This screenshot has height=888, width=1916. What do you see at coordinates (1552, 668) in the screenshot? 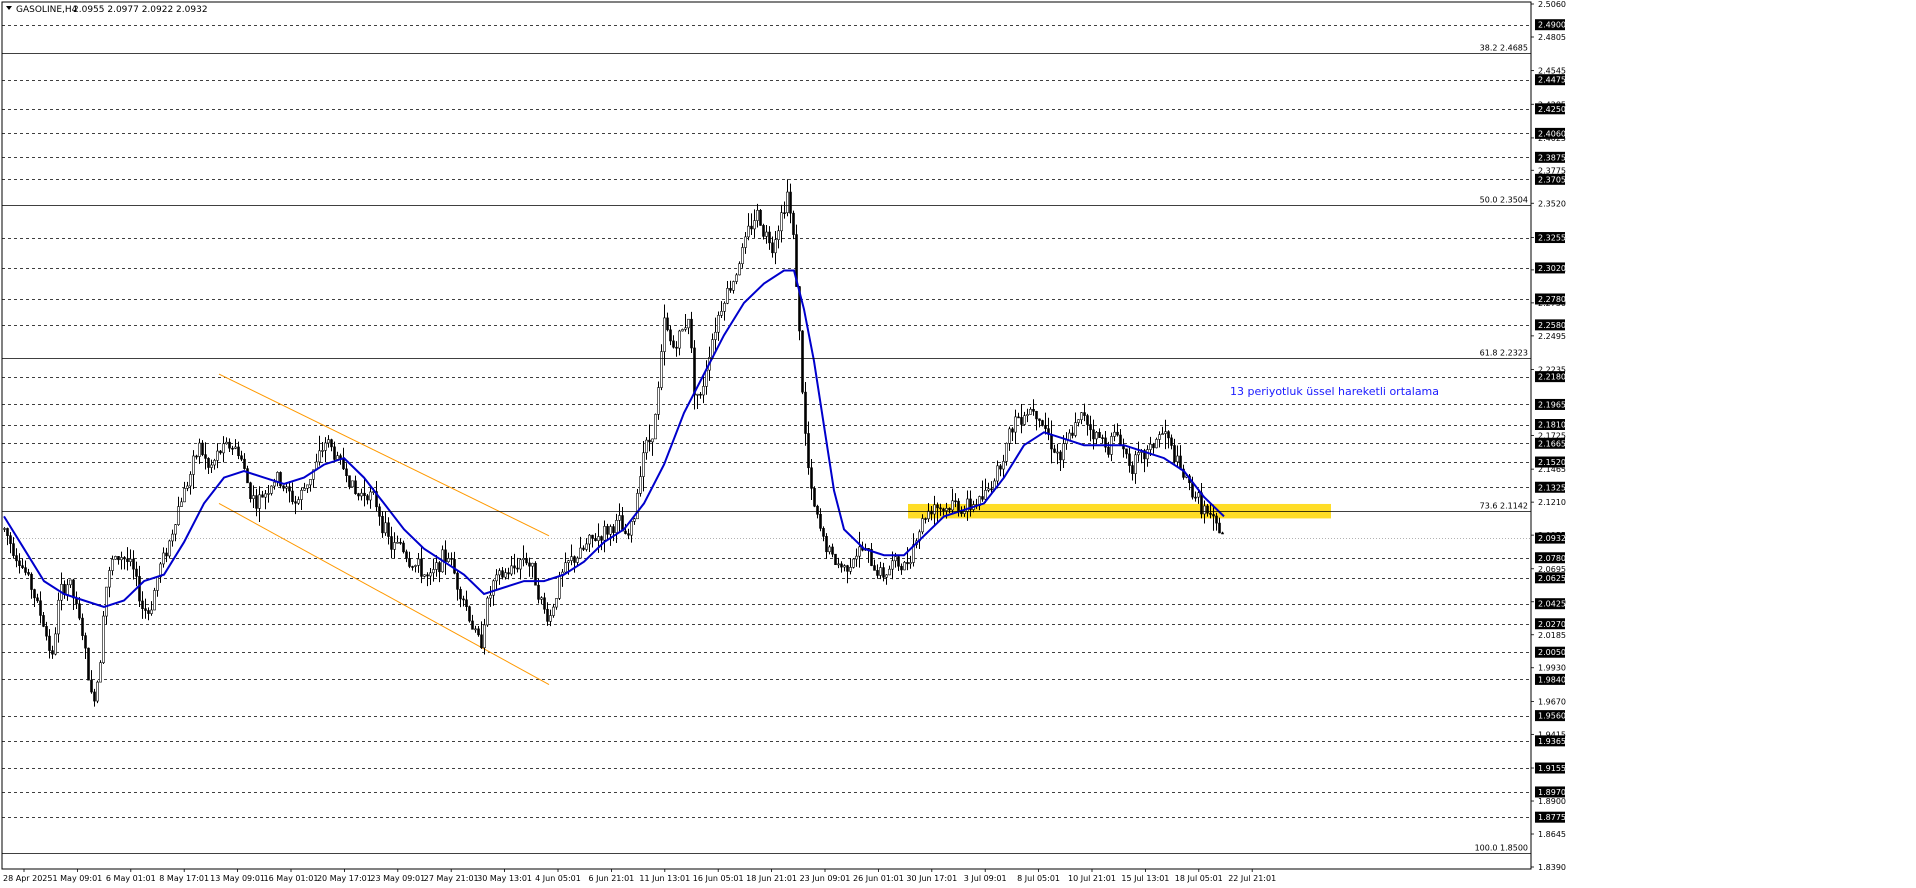
I see `price-tick-label: 1.9930` at bounding box center [1552, 668].